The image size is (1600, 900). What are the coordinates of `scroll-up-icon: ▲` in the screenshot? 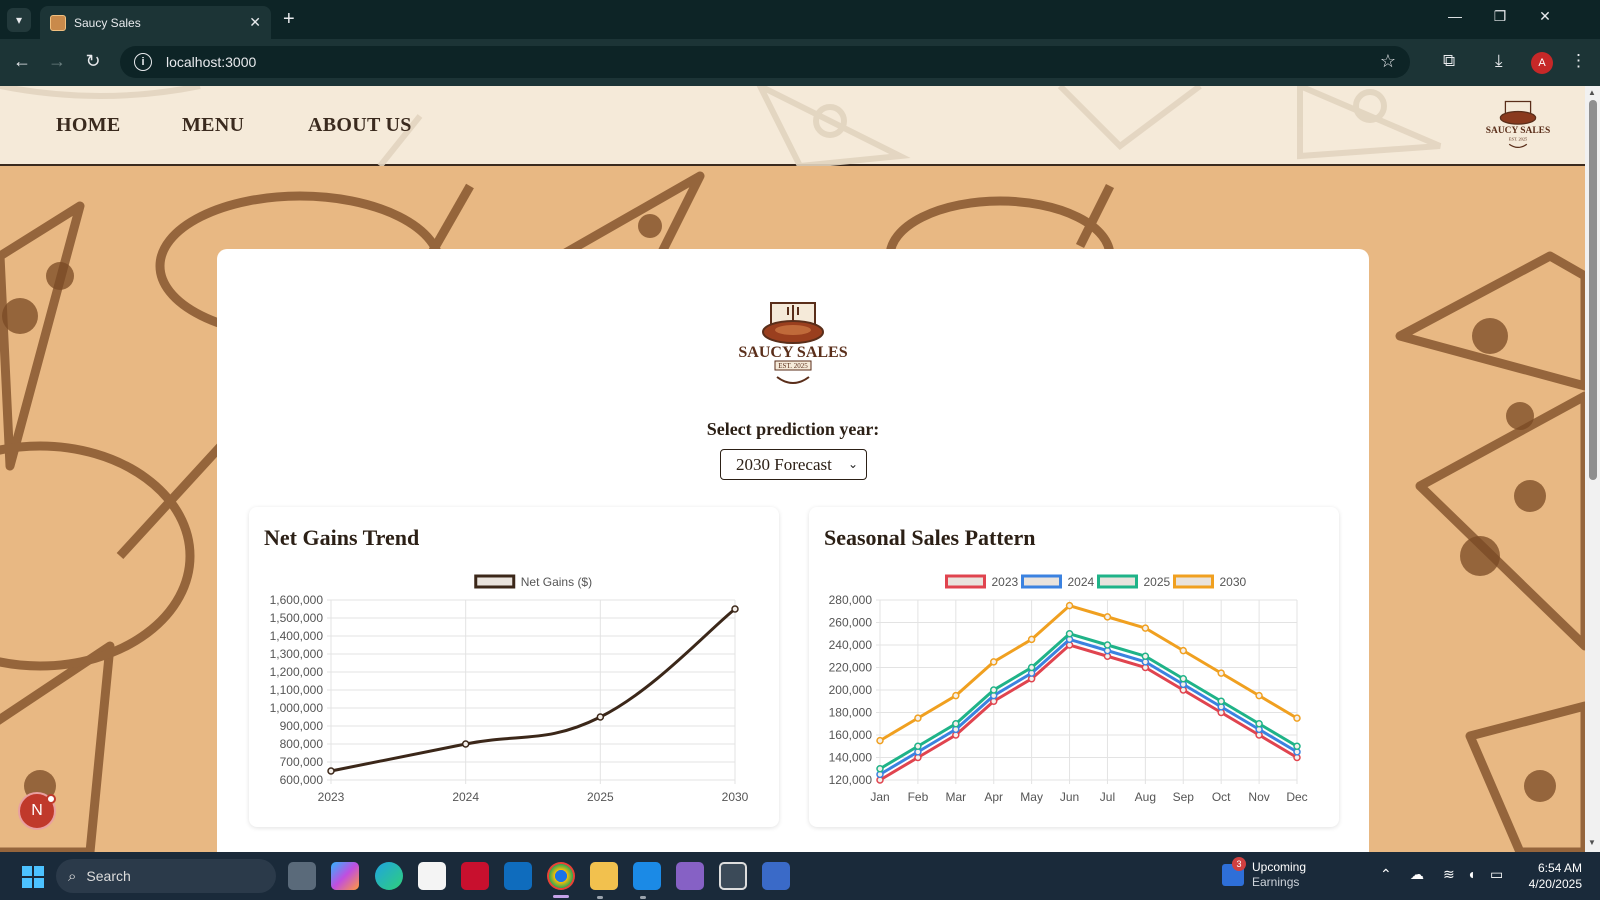 It's located at (1592, 92).